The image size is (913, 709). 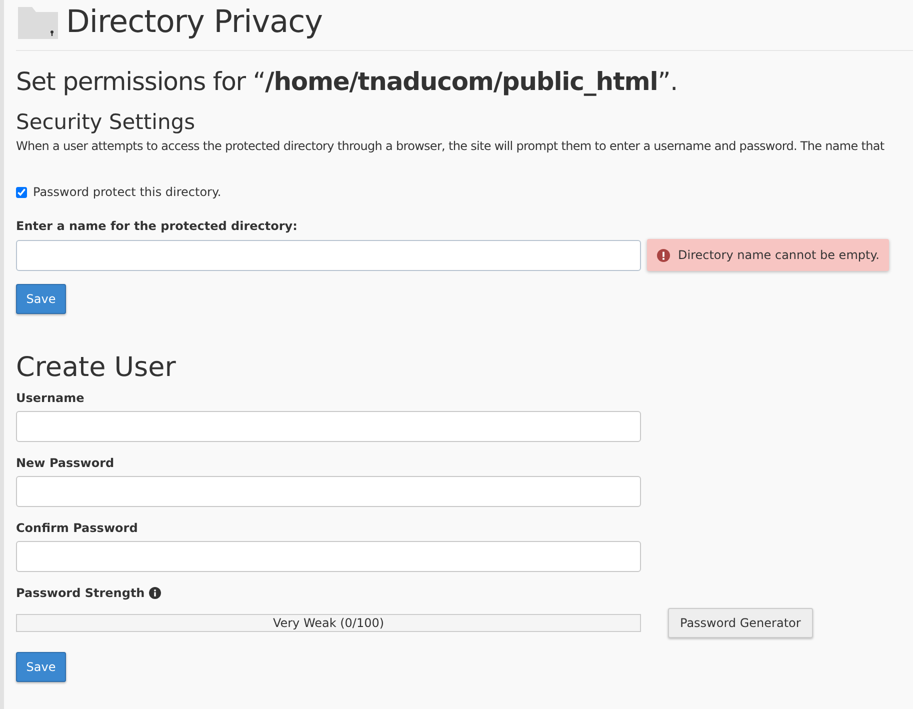 I want to click on permissions-heading: Set permissions for “/home/tnaducom/public_html”., so click(x=347, y=81).